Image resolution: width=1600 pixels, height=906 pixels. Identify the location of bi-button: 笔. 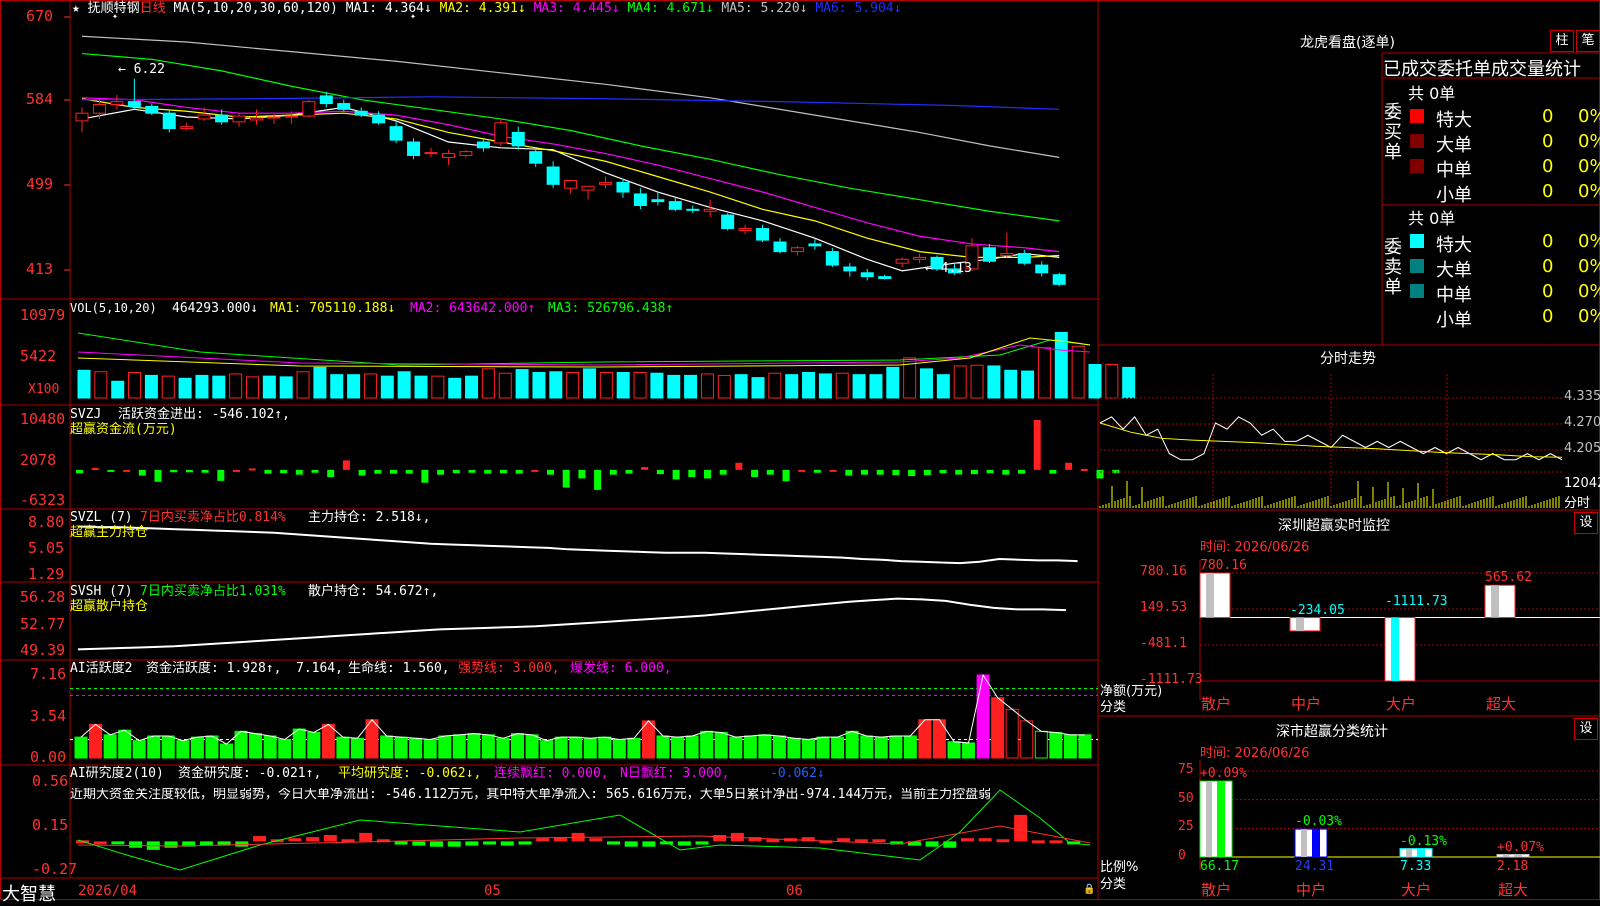
(1588, 41).